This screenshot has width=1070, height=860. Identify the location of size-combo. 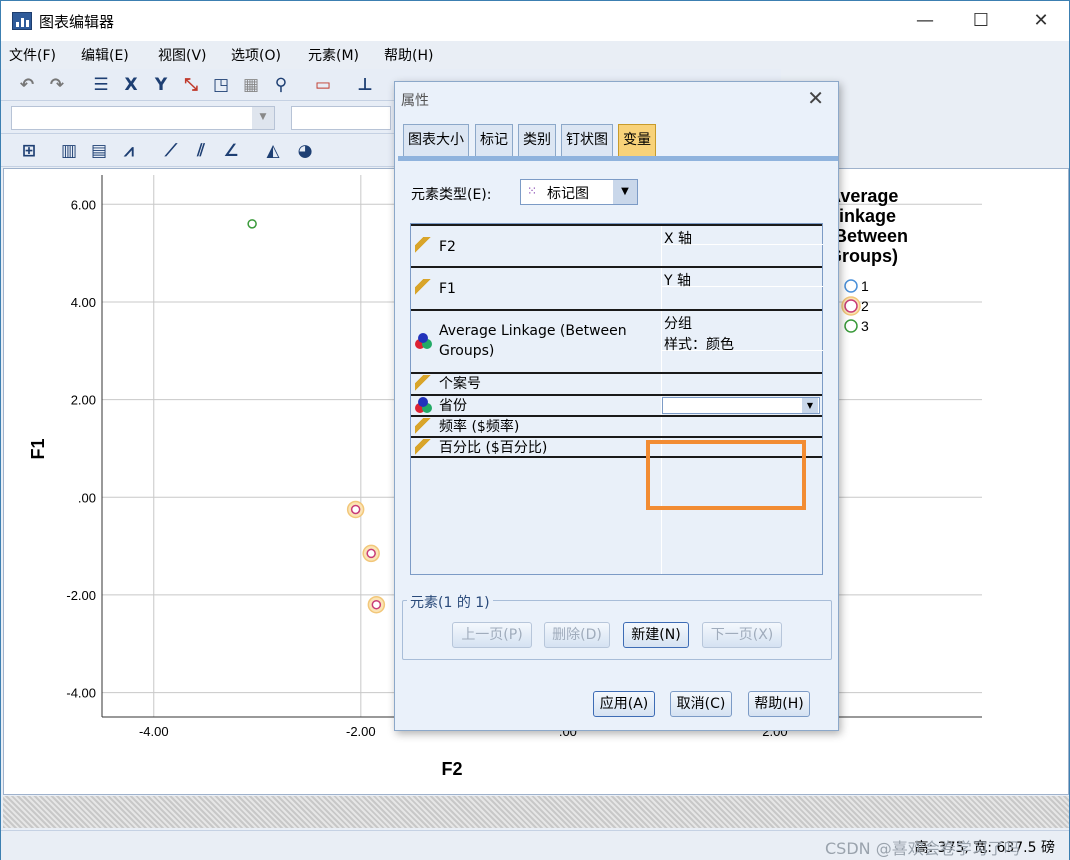
(341, 118).